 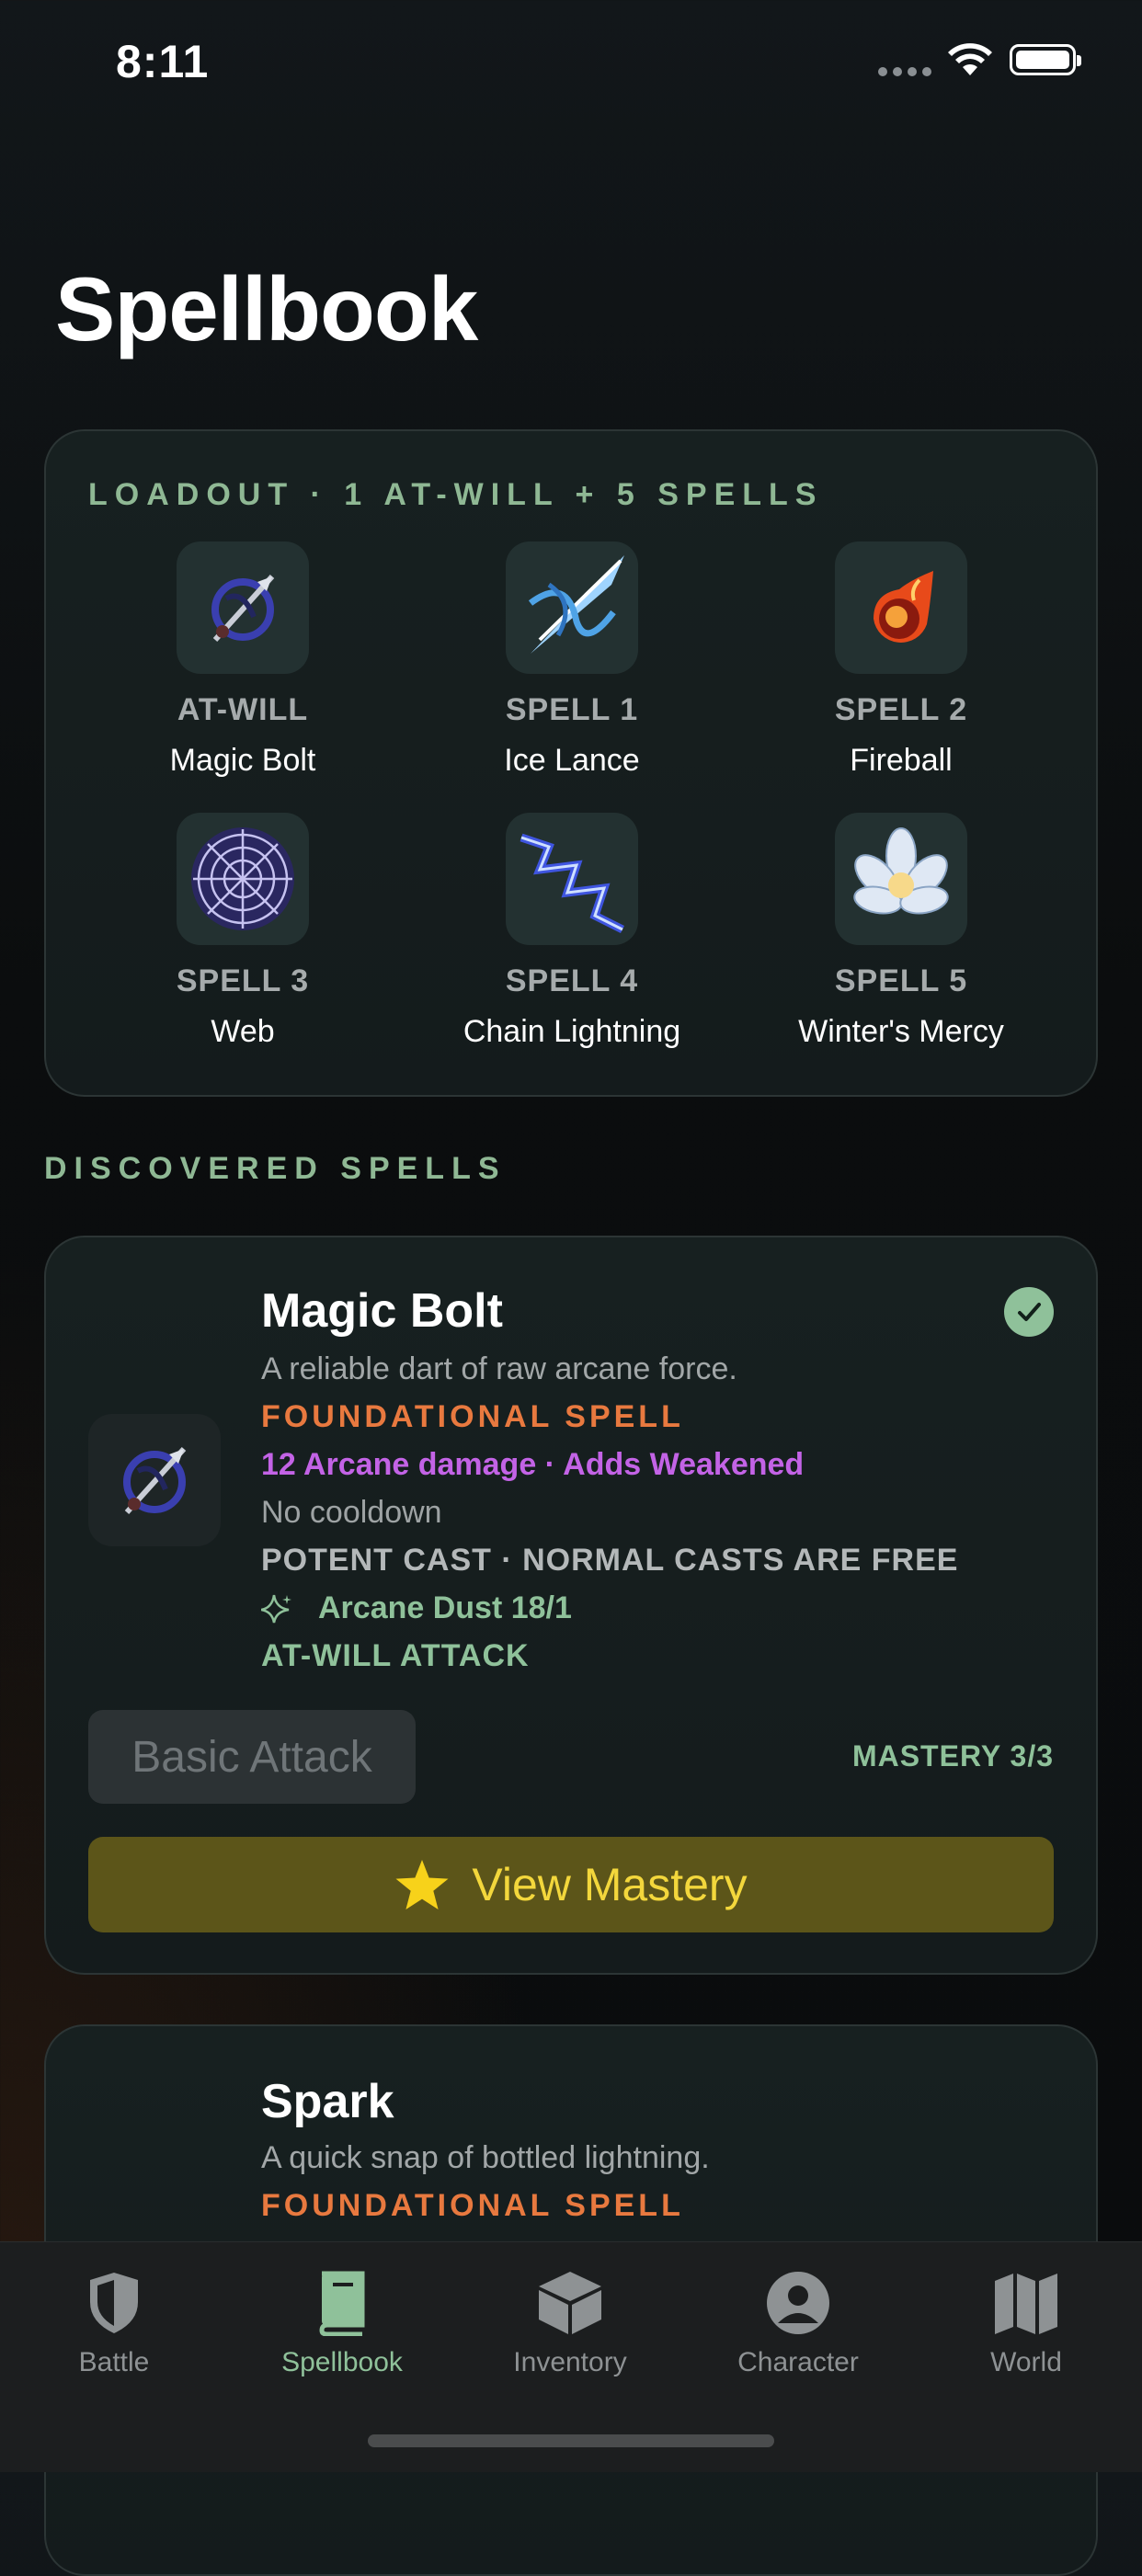 What do you see at coordinates (499, 1368) in the screenshot?
I see `spell-description: A reliable dart of raw arcane force.` at bounding box center [499, 1368].